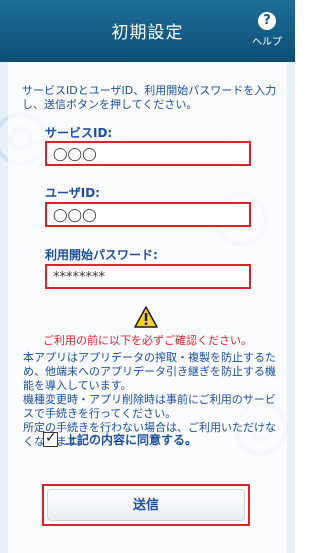 This screenshot has height=553, width=320. Describe the element at coordinates (131, 439) in the screenshot. I see `agree-label: 上記の内容に同意する。` at that location.